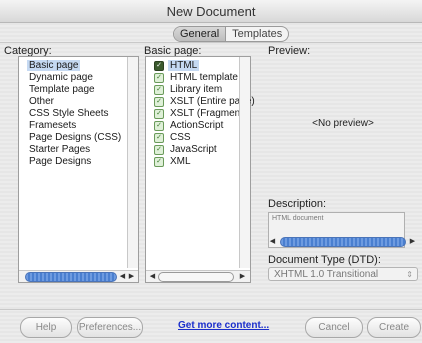 The height and width of the screenshot is (343, 422). I want to click on category-horizontal-scrollbar: ◀ ▶, so click(78, 276).